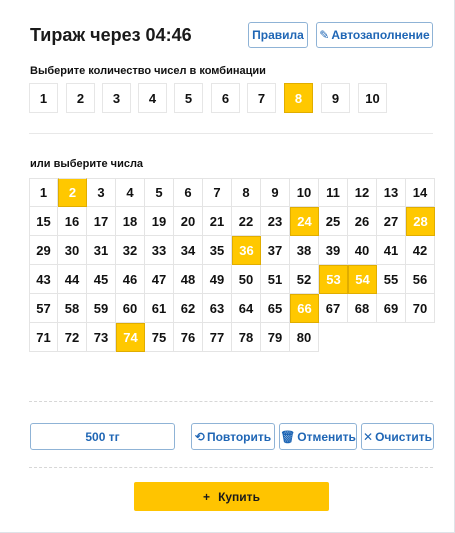 Image resolution: width=455 pixels, height=533 pixels. I want to click on number-cell: 55, so click(391, 279).